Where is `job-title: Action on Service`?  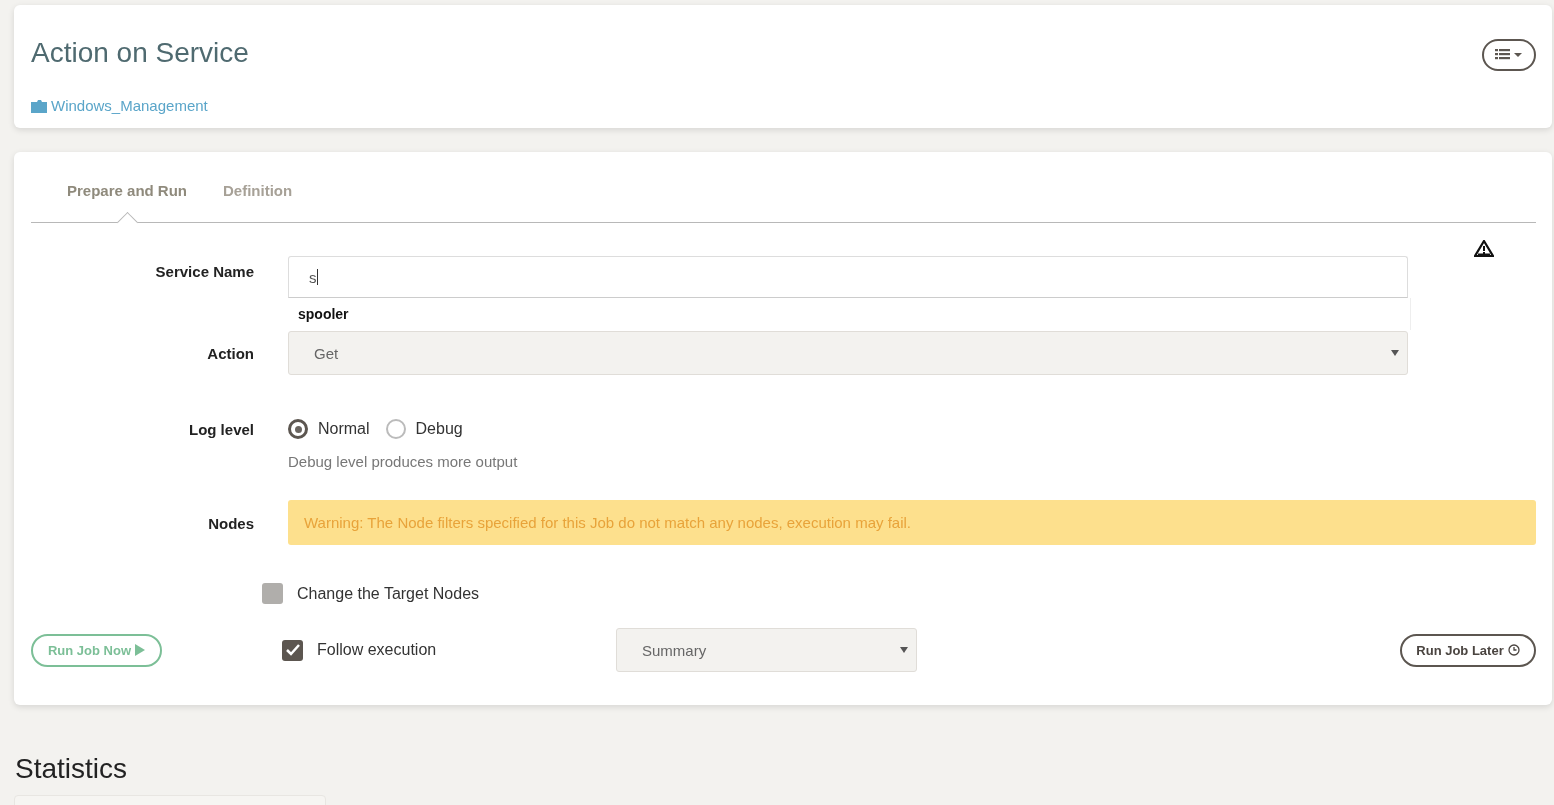
job-title: Action on Service is located at coordinates (140, 53).